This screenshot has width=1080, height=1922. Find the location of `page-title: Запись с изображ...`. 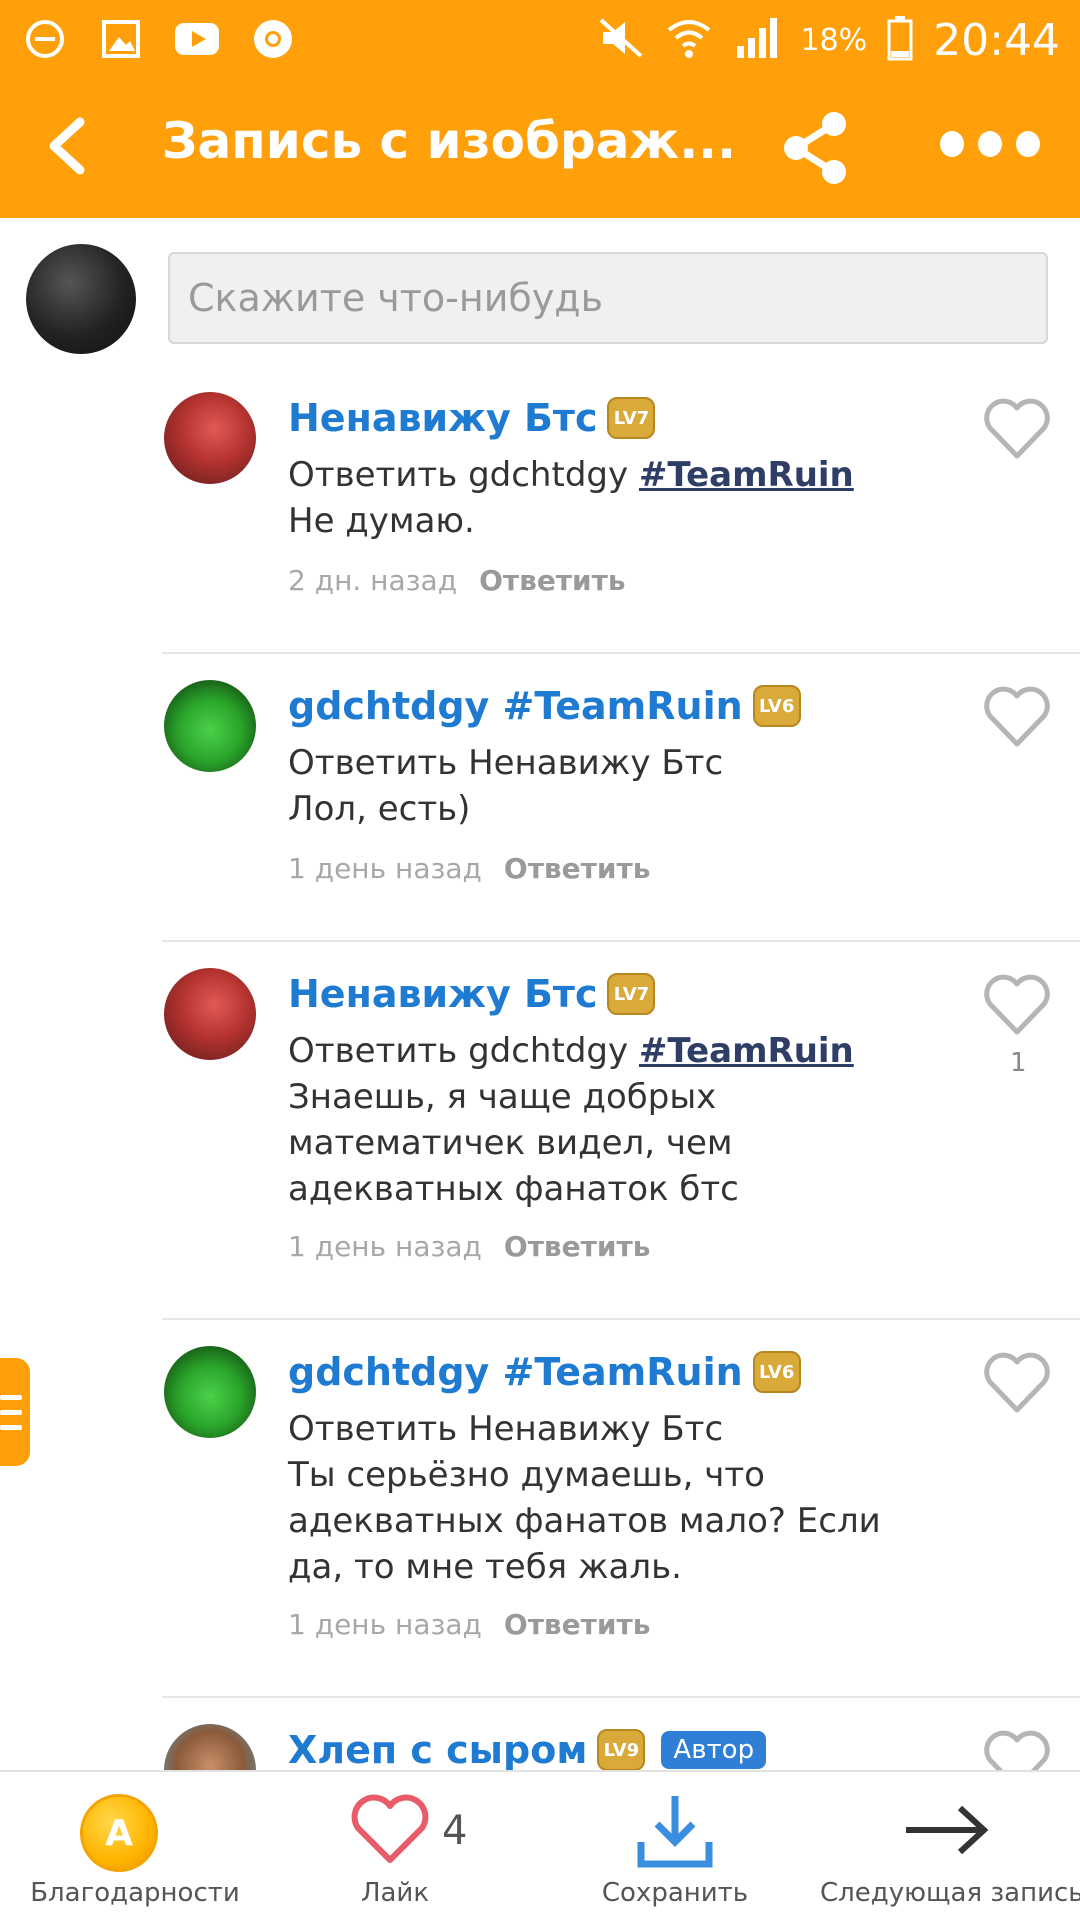

page-title: Запись с изображ... is located at coordinates (449, 141).